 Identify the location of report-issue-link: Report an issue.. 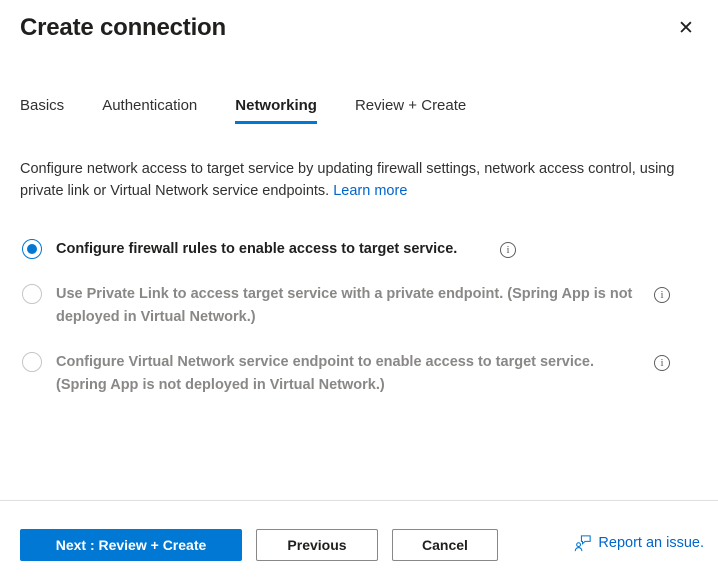
(639, 543).